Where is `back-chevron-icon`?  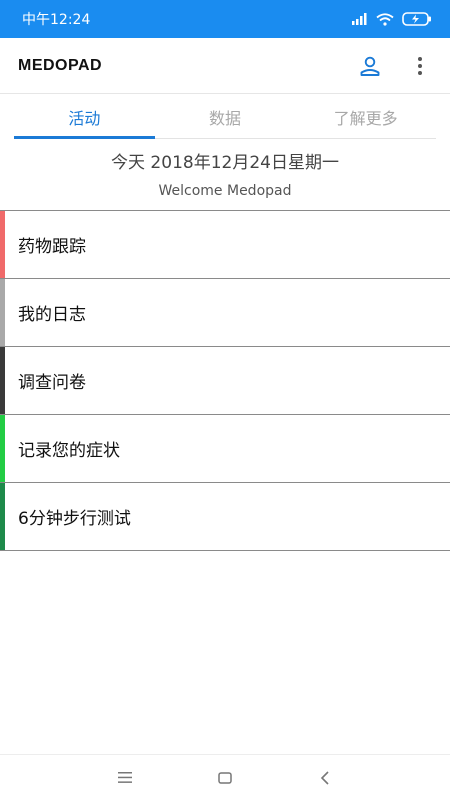
back-chevron-icon is located at coordinates (324, 777).